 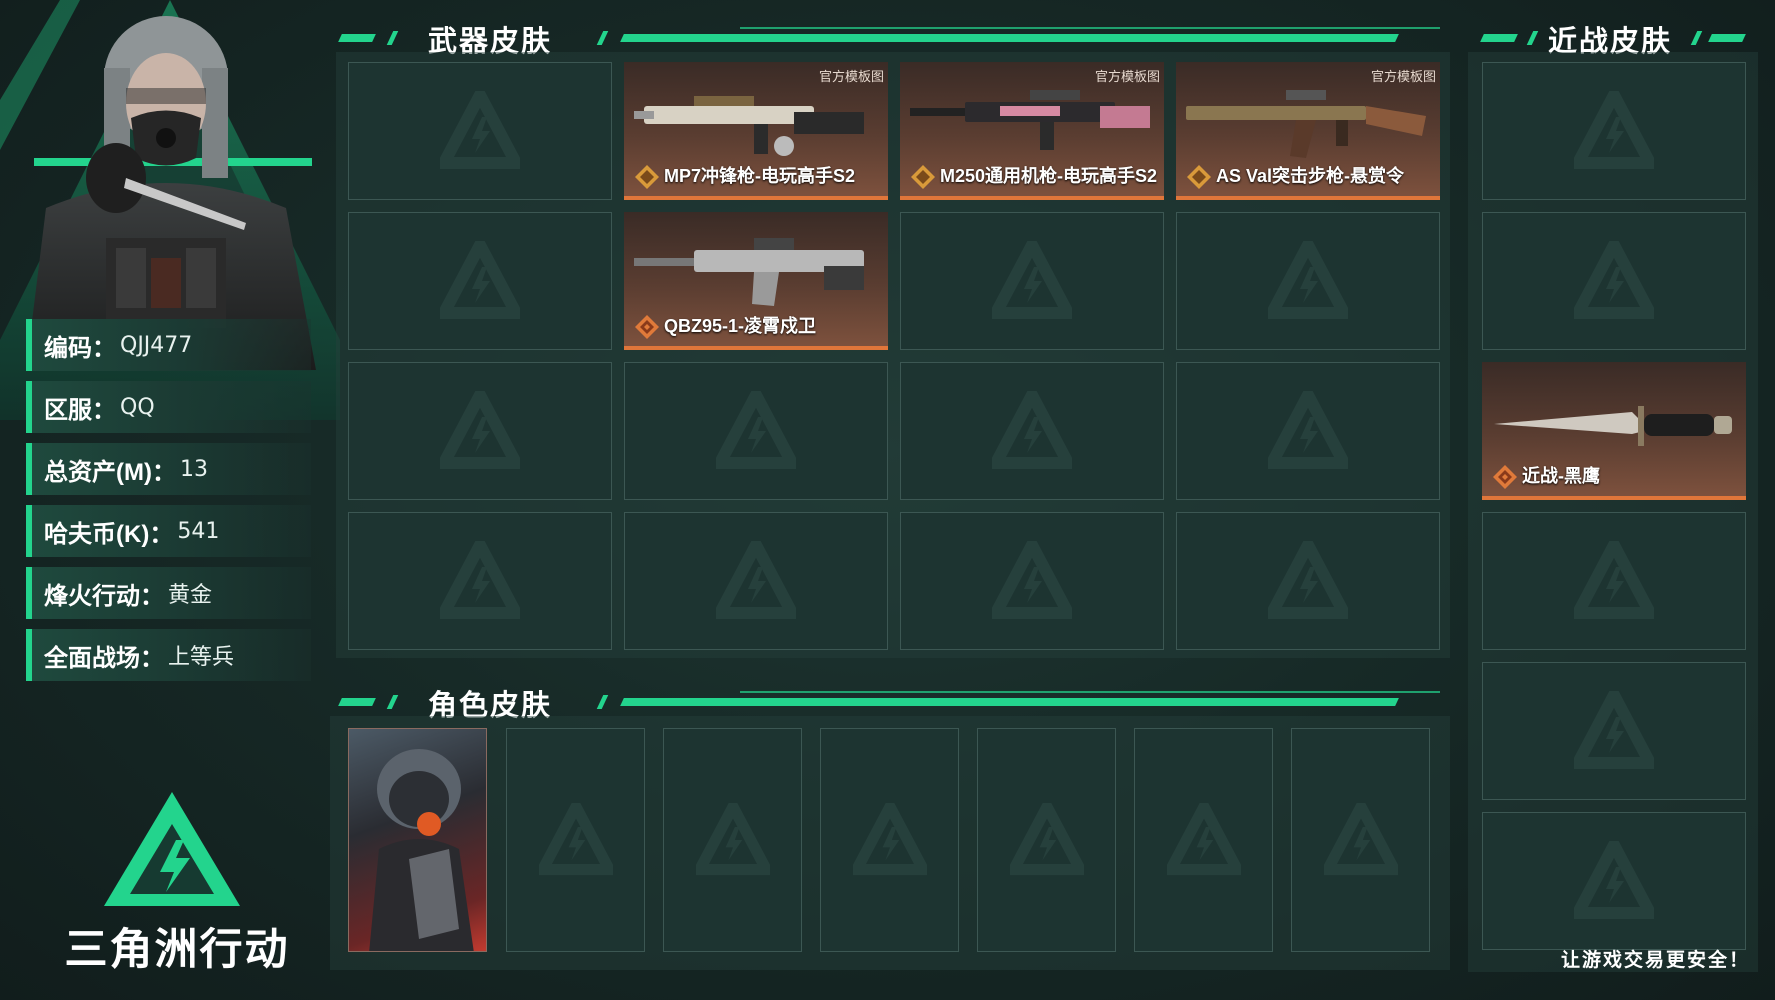 I want to click on field-value: QQ, so click(x=137, y=407).